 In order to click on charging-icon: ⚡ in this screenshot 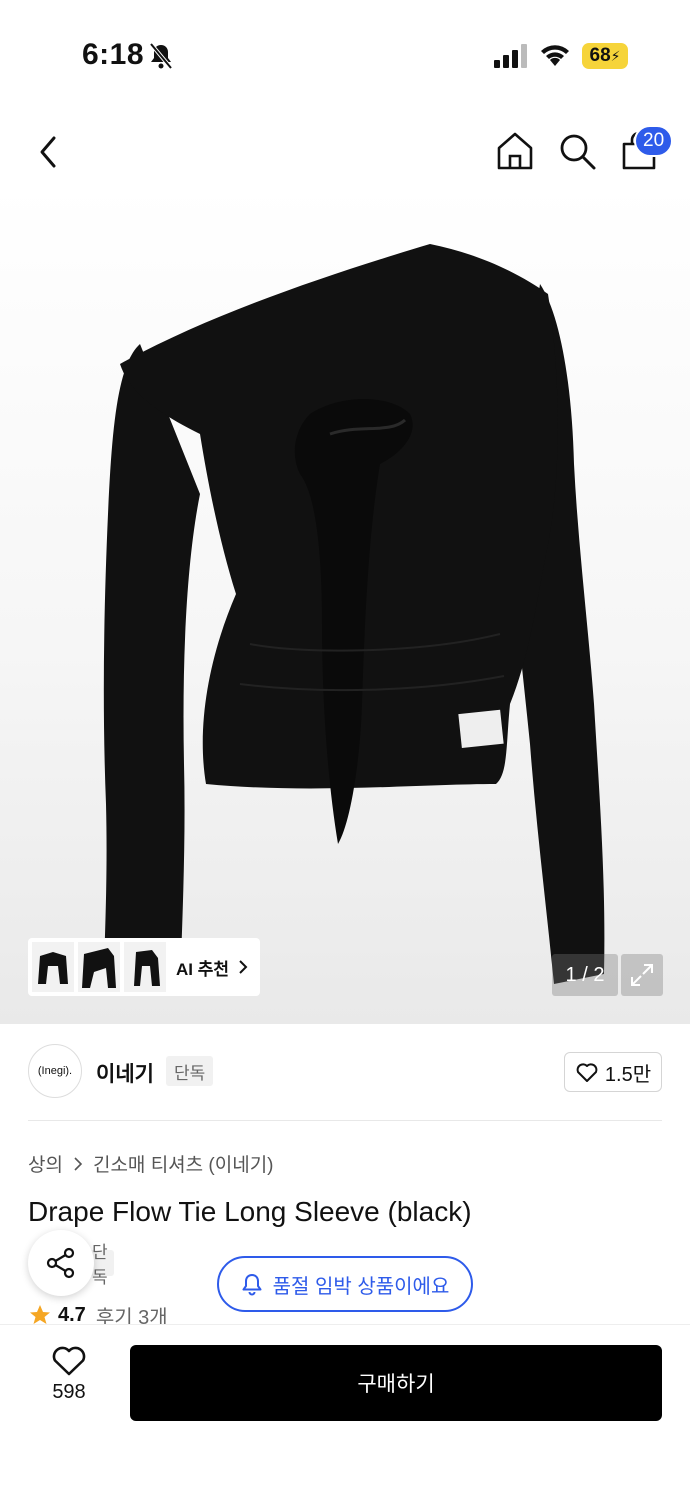, I will do `click(615, 55)`.